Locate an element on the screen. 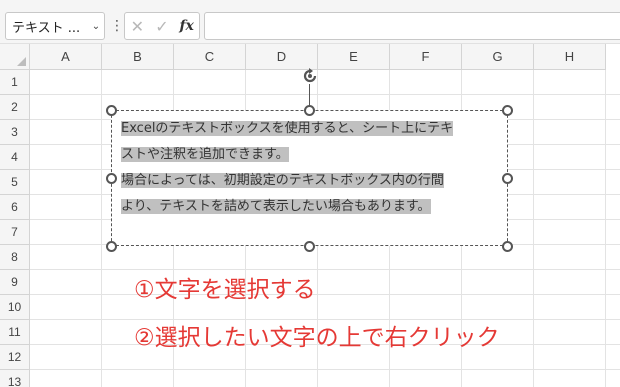 This screenshot has height=387, width=620. selected-text: ストや注釈を追加できます。 is located at coordinates (205, 154).